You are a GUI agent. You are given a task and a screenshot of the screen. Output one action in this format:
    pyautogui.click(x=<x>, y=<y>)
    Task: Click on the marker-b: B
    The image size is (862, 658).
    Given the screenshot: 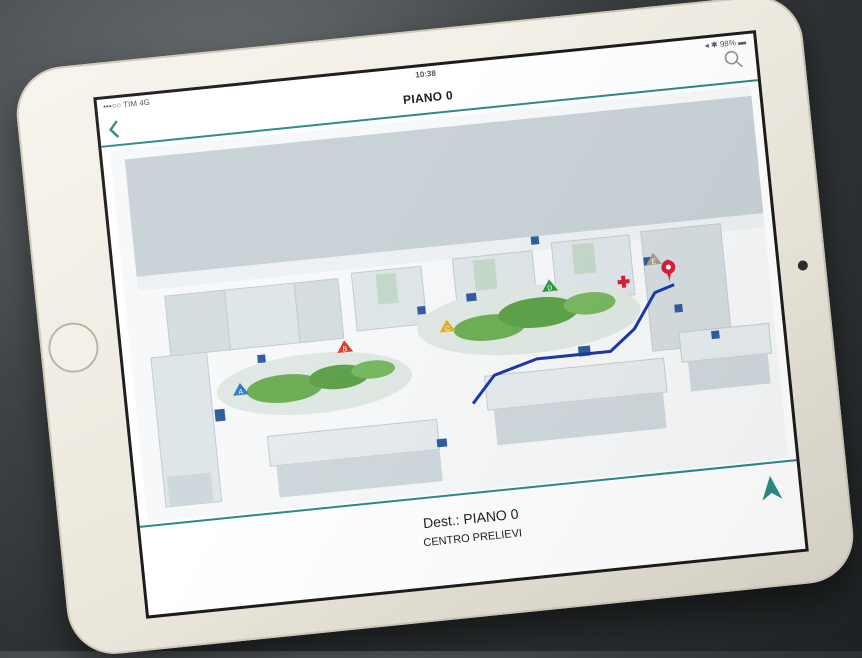 What is the action you would take?
    pyautogui.click(x=345, y=346)
    